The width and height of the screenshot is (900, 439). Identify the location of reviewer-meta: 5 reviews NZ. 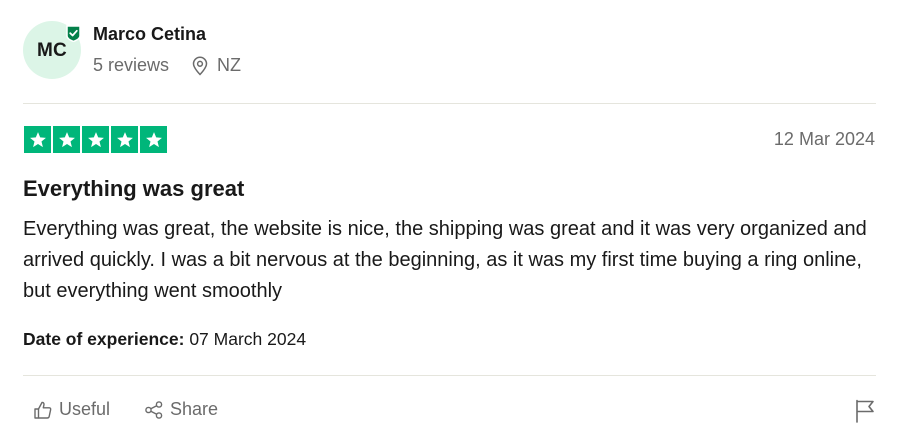
(167, 65).